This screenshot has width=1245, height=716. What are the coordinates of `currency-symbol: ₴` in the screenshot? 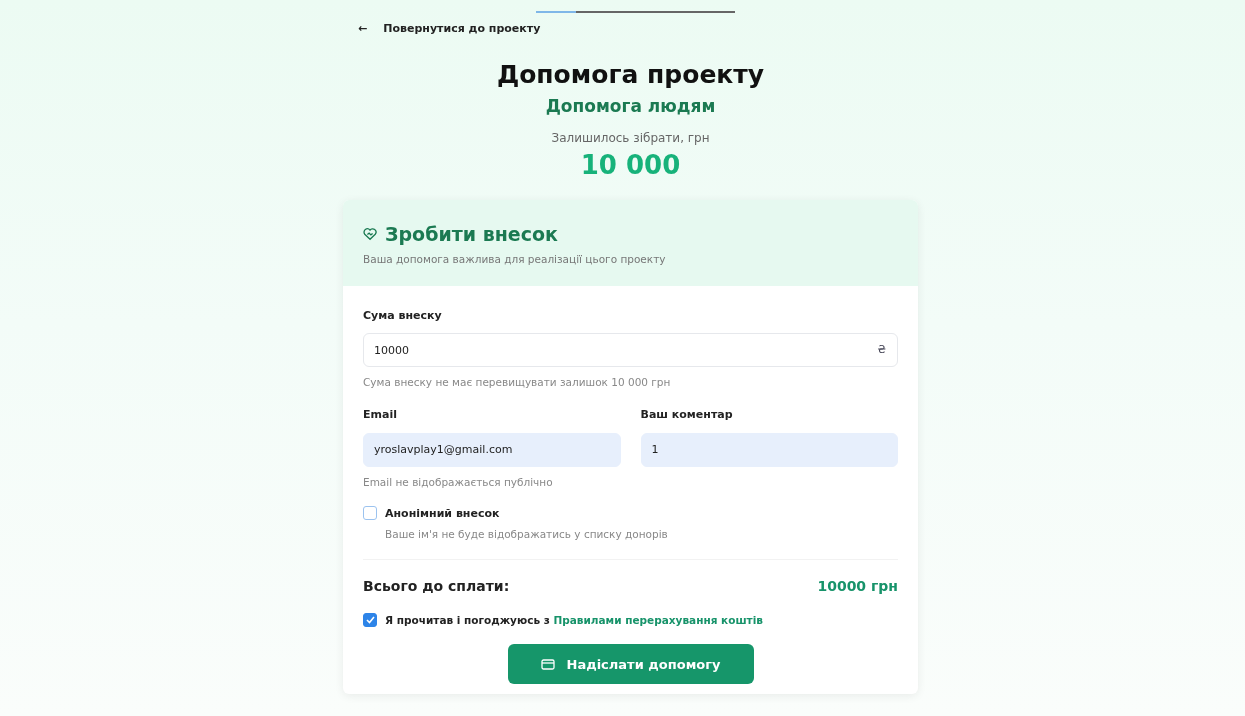 It's located at (881, 350).